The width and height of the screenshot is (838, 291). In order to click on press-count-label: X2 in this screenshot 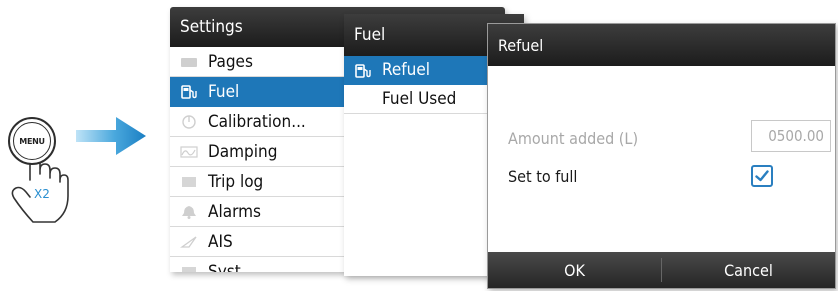, I will do `click(42, 194)`.